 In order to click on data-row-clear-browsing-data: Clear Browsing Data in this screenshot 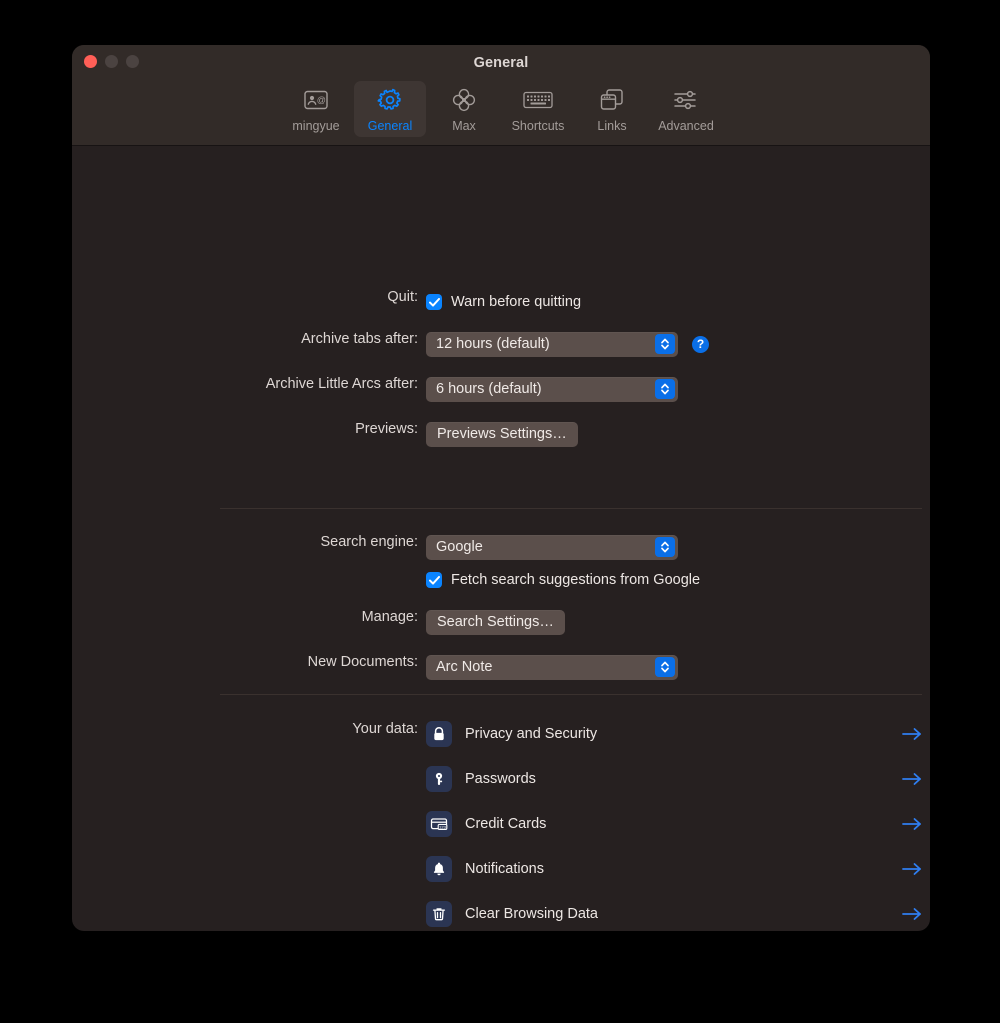, I will do `click(674, 914)`.